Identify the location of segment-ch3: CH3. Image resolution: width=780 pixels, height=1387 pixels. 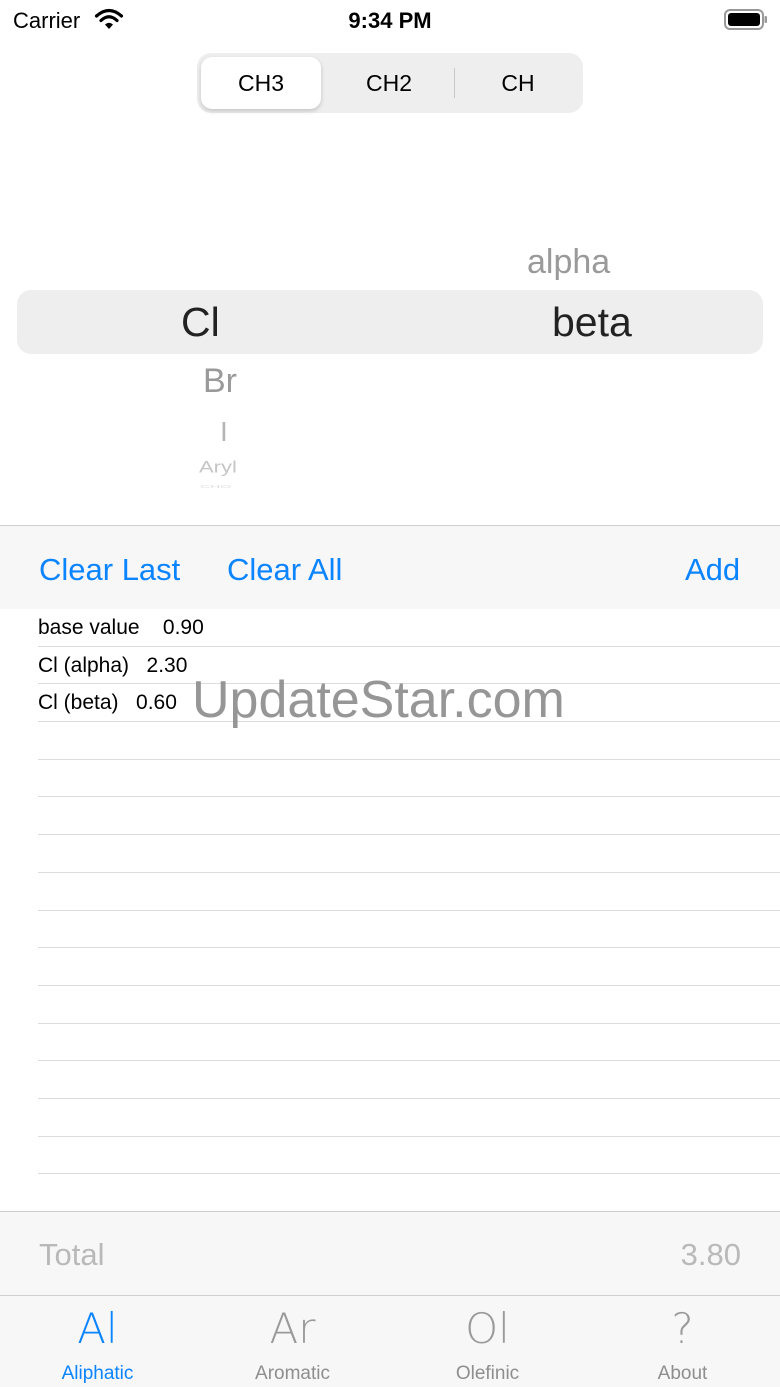
(261, 83).